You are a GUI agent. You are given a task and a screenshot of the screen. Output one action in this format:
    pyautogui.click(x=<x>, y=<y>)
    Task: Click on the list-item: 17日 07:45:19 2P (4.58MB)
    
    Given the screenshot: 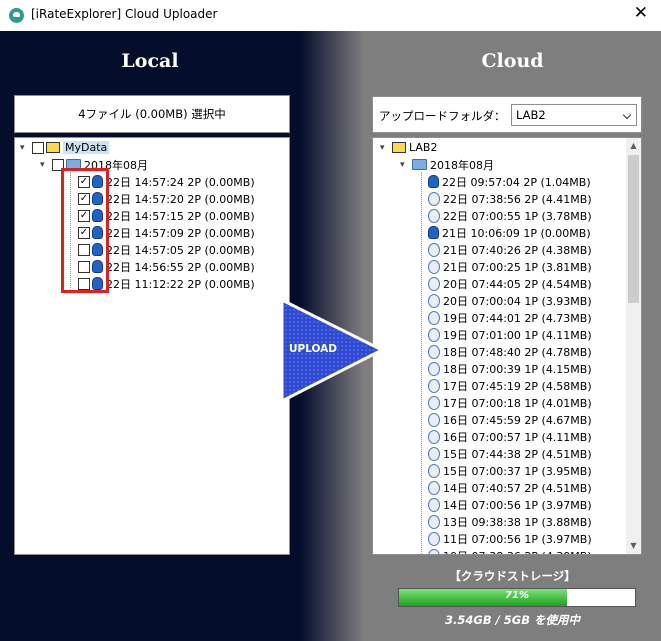 What is the action you would take?
    pyautogui.click(x=510, y=385)
    